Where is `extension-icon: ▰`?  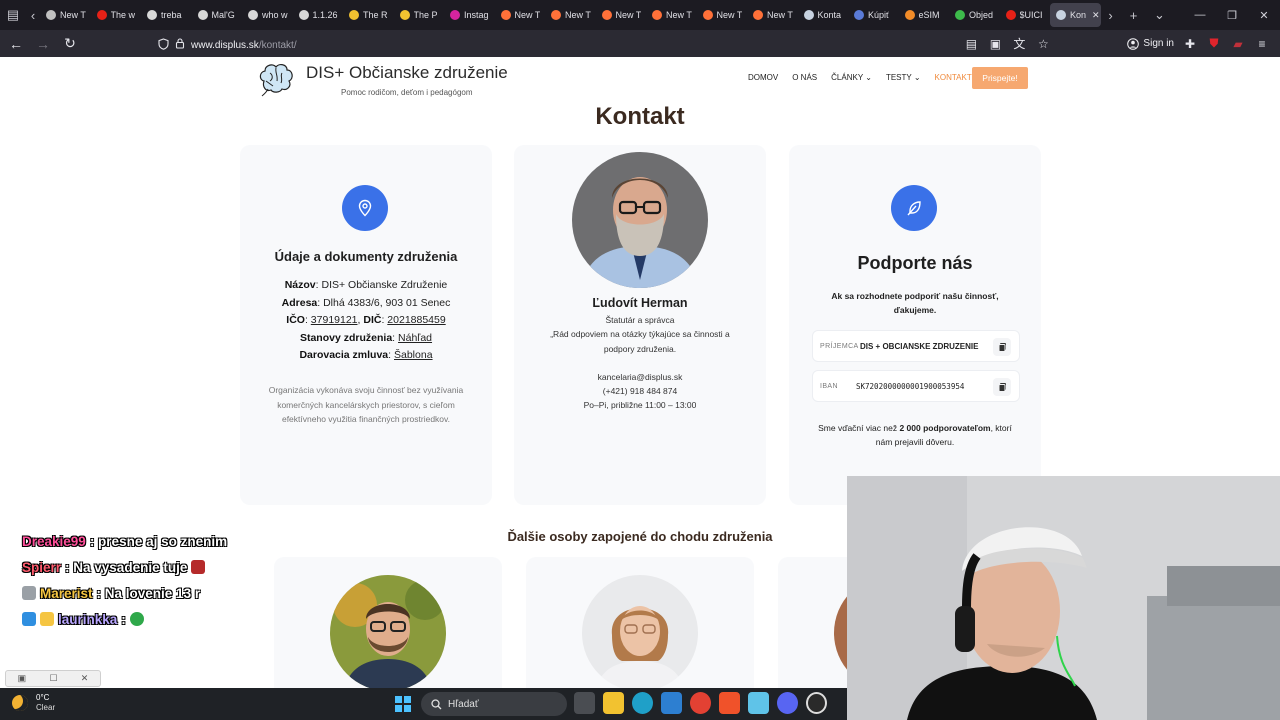 extension-icon: ▰ is located at coordinates (1238, 44).